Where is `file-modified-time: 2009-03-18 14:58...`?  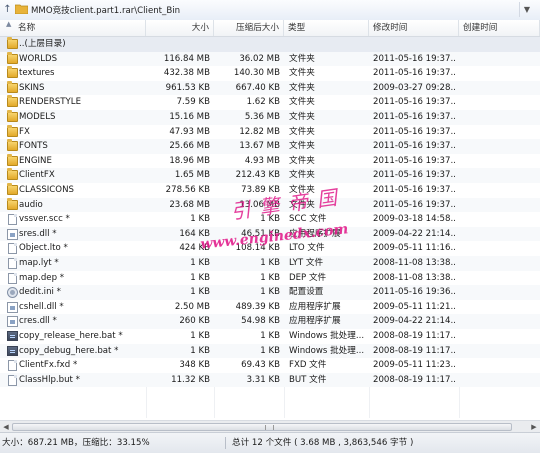 file-modified-time: 2009-03-18 14:58... is located at coordinates (414, 219).